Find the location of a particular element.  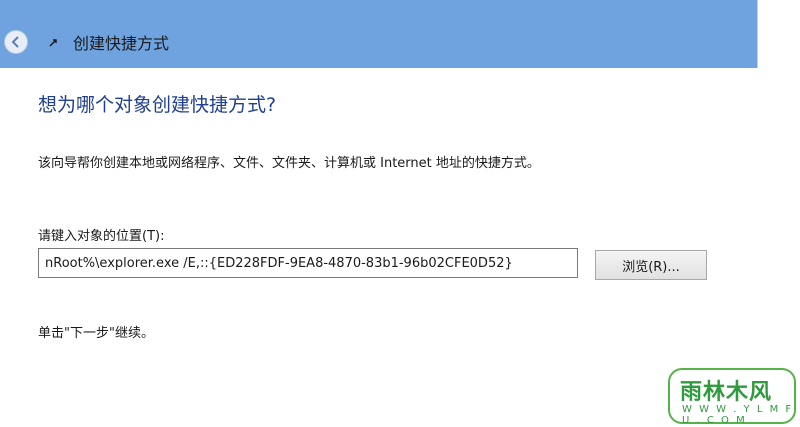

location-label: 请键入对象的位置(T): is located at coordinates (101, 236).